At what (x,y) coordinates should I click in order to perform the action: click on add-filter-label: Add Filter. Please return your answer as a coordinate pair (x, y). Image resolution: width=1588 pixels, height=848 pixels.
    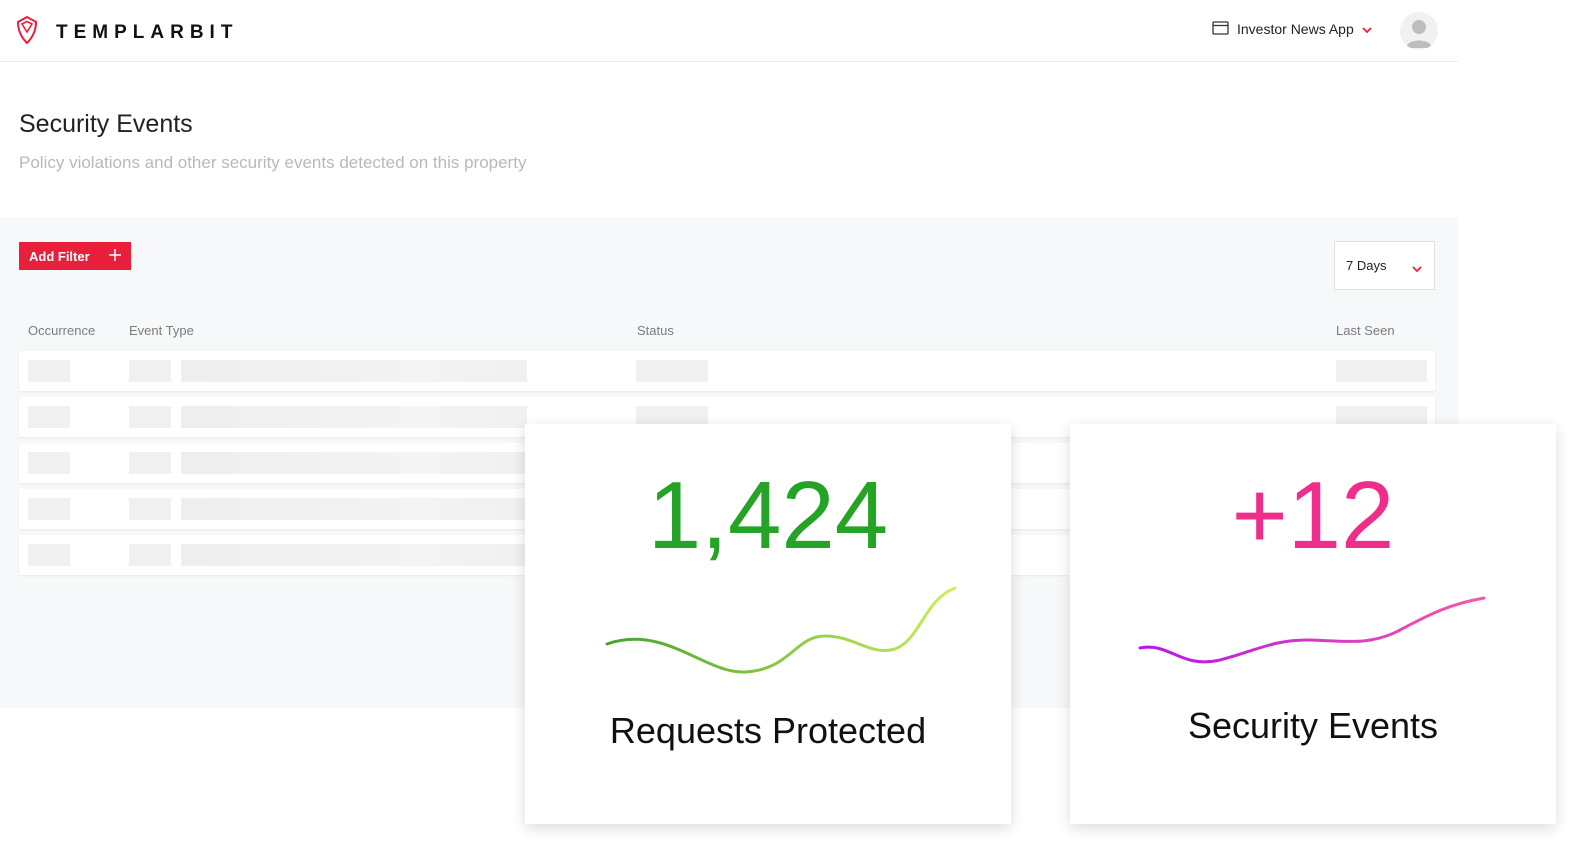
    Looking at the image, I should click on (59, 256).